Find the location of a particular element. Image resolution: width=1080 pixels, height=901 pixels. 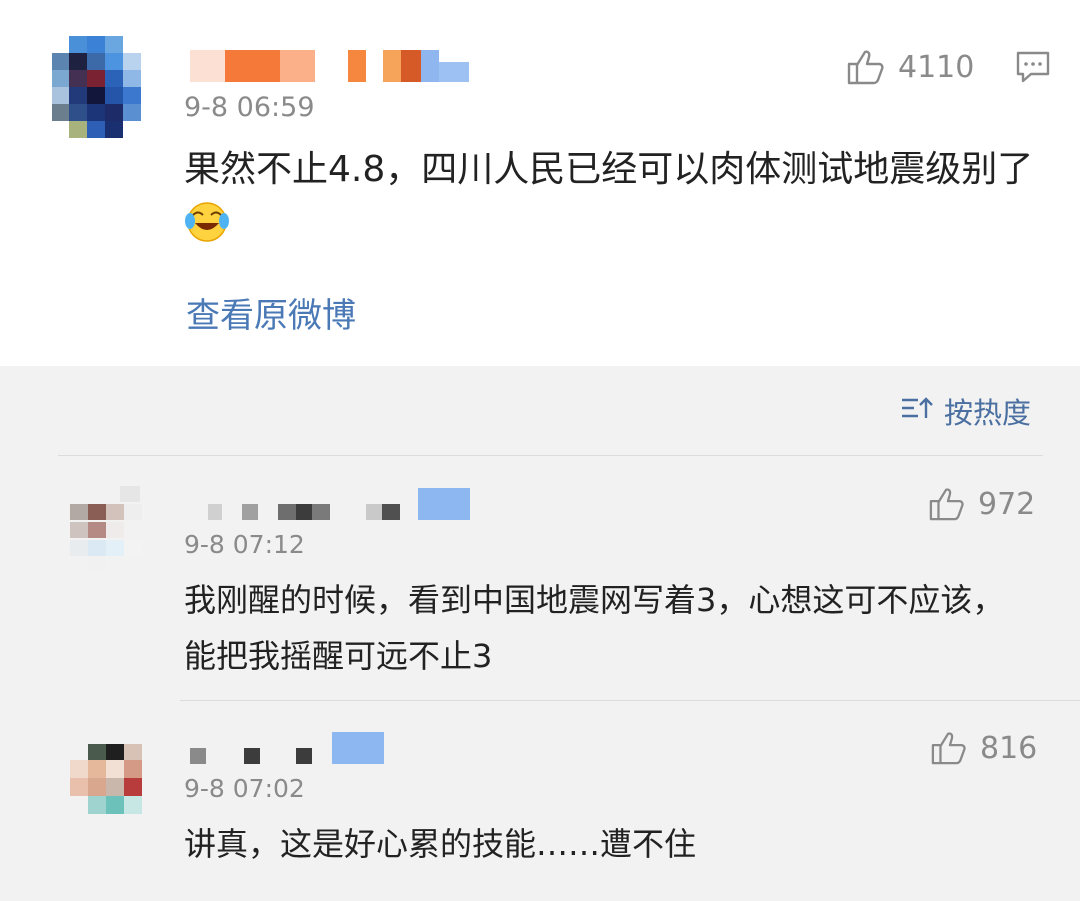

comment-like-button: 816 is located at coordinates (983, 748).